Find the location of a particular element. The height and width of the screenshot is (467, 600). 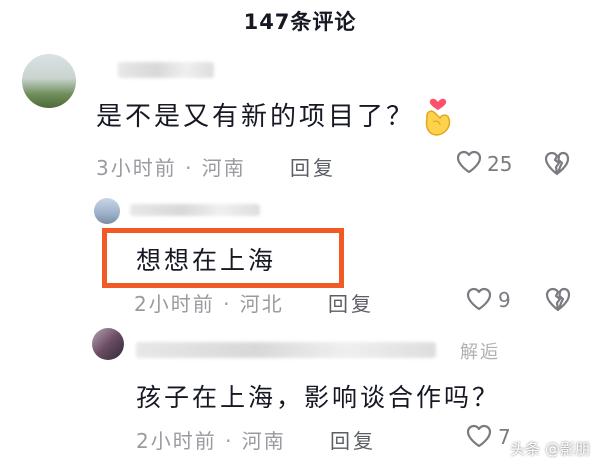

nickname-suffix: 解逅 is located at coordinates (480, 351).